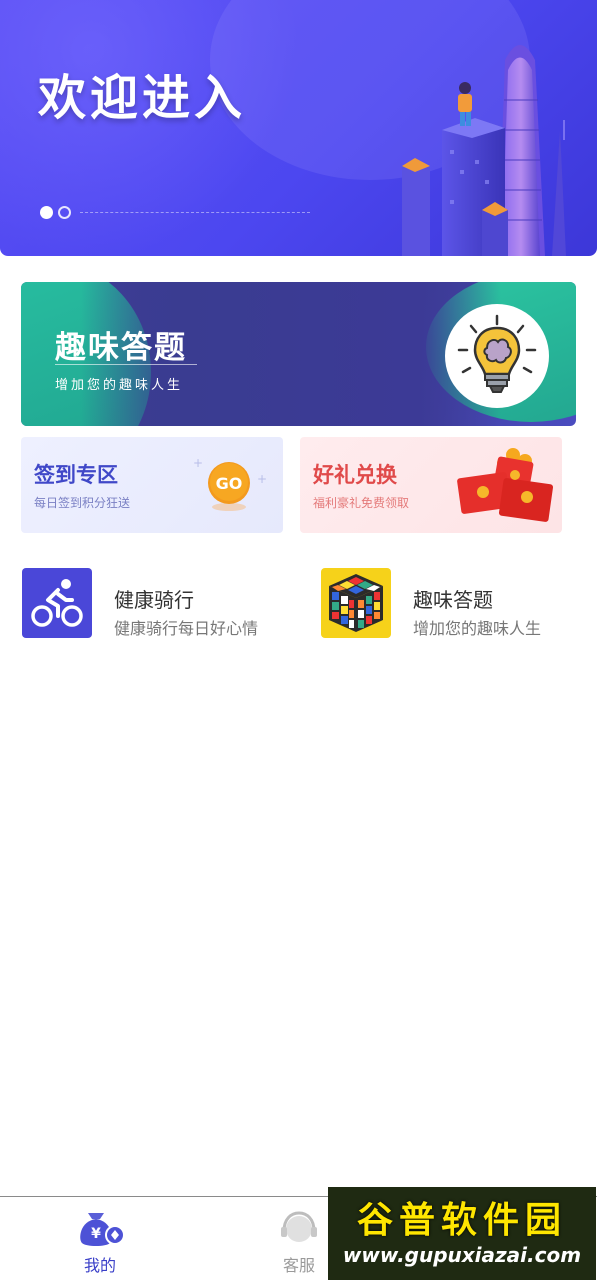 Image resolution: width=597 pixels, height=1281 pixels. Describe the element at coordinates (497, 356) in the screenshot. I see `lightbulb-icon` at that location.